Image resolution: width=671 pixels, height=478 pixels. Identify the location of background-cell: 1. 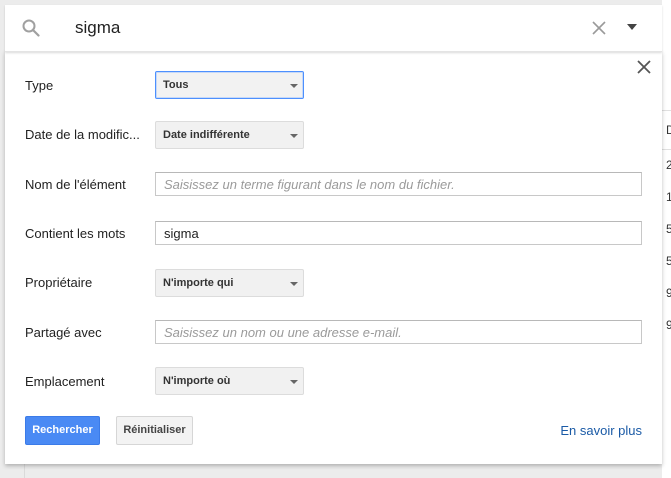
(668, 197).